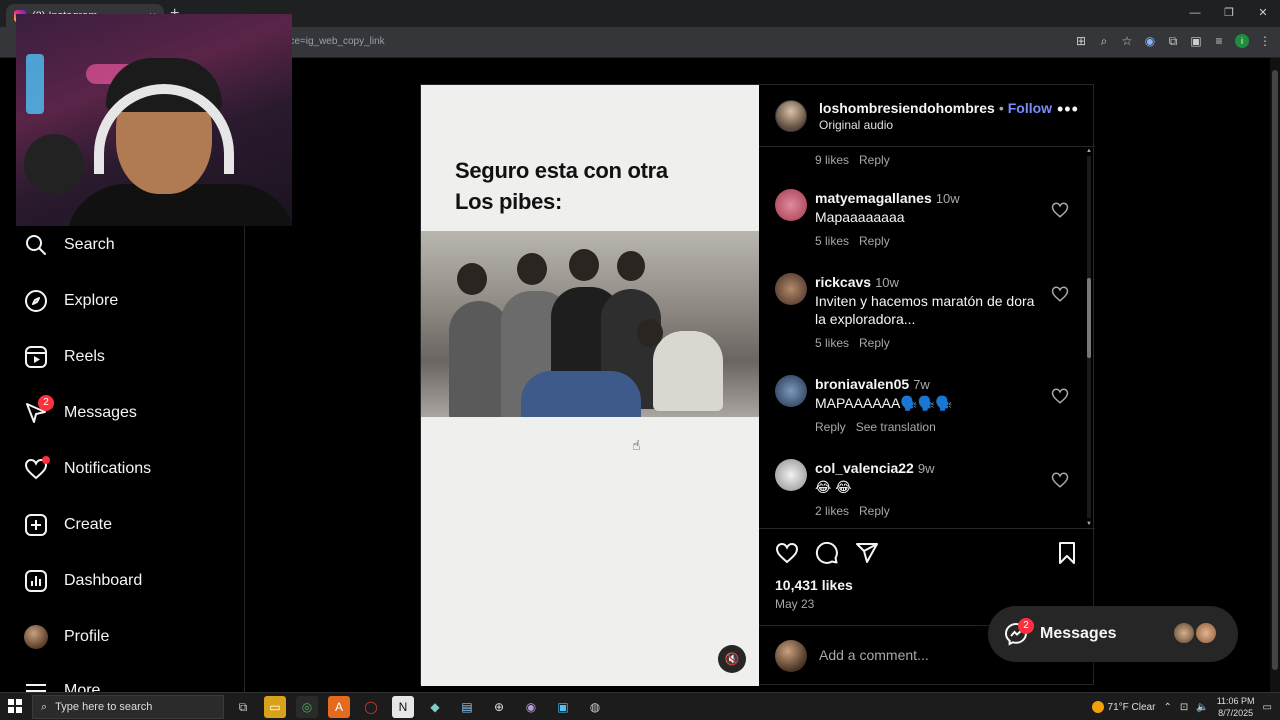  I want to click on comment-meta: 2 likes Reply, so click(852, 511).